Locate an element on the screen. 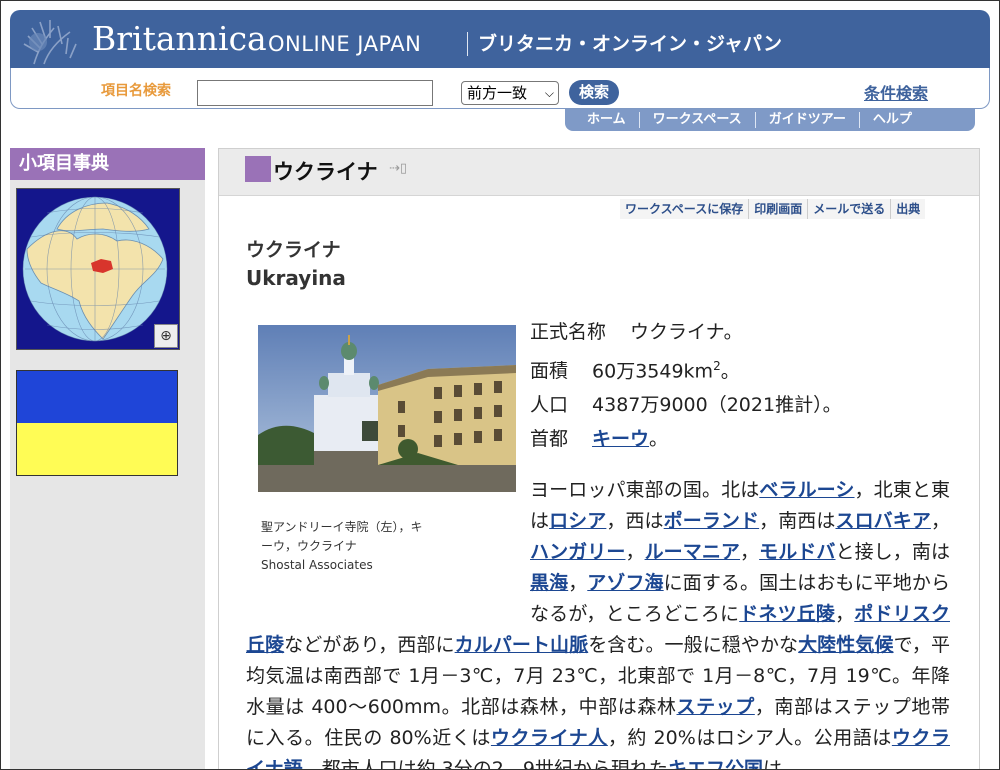  header-banner: Britannica ONLINE JAPAN ブリタニカ・オンライン・ジャパン is located at coordinates (500, 39).